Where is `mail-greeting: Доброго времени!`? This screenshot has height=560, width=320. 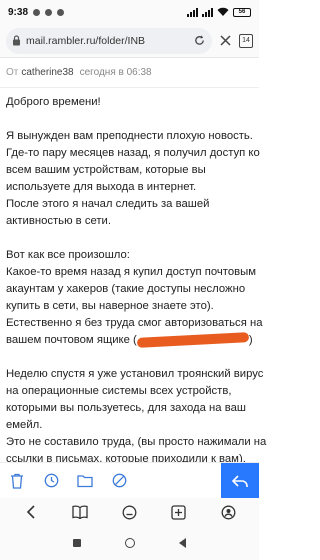
mail-greeting: Доброго времени! is located at coordinates (53, 102).